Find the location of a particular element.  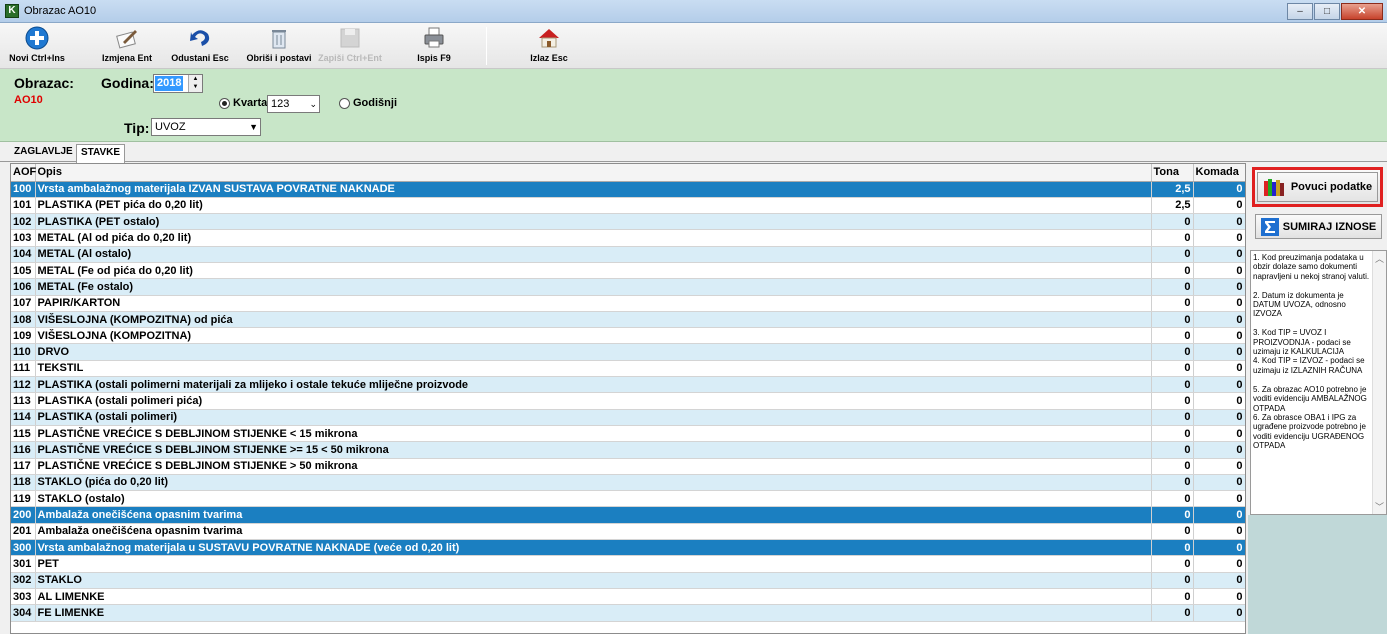

table-row: 118 STAKLO (pića do 0,20 lit) 0 0 is located at coordinates (628, 483).